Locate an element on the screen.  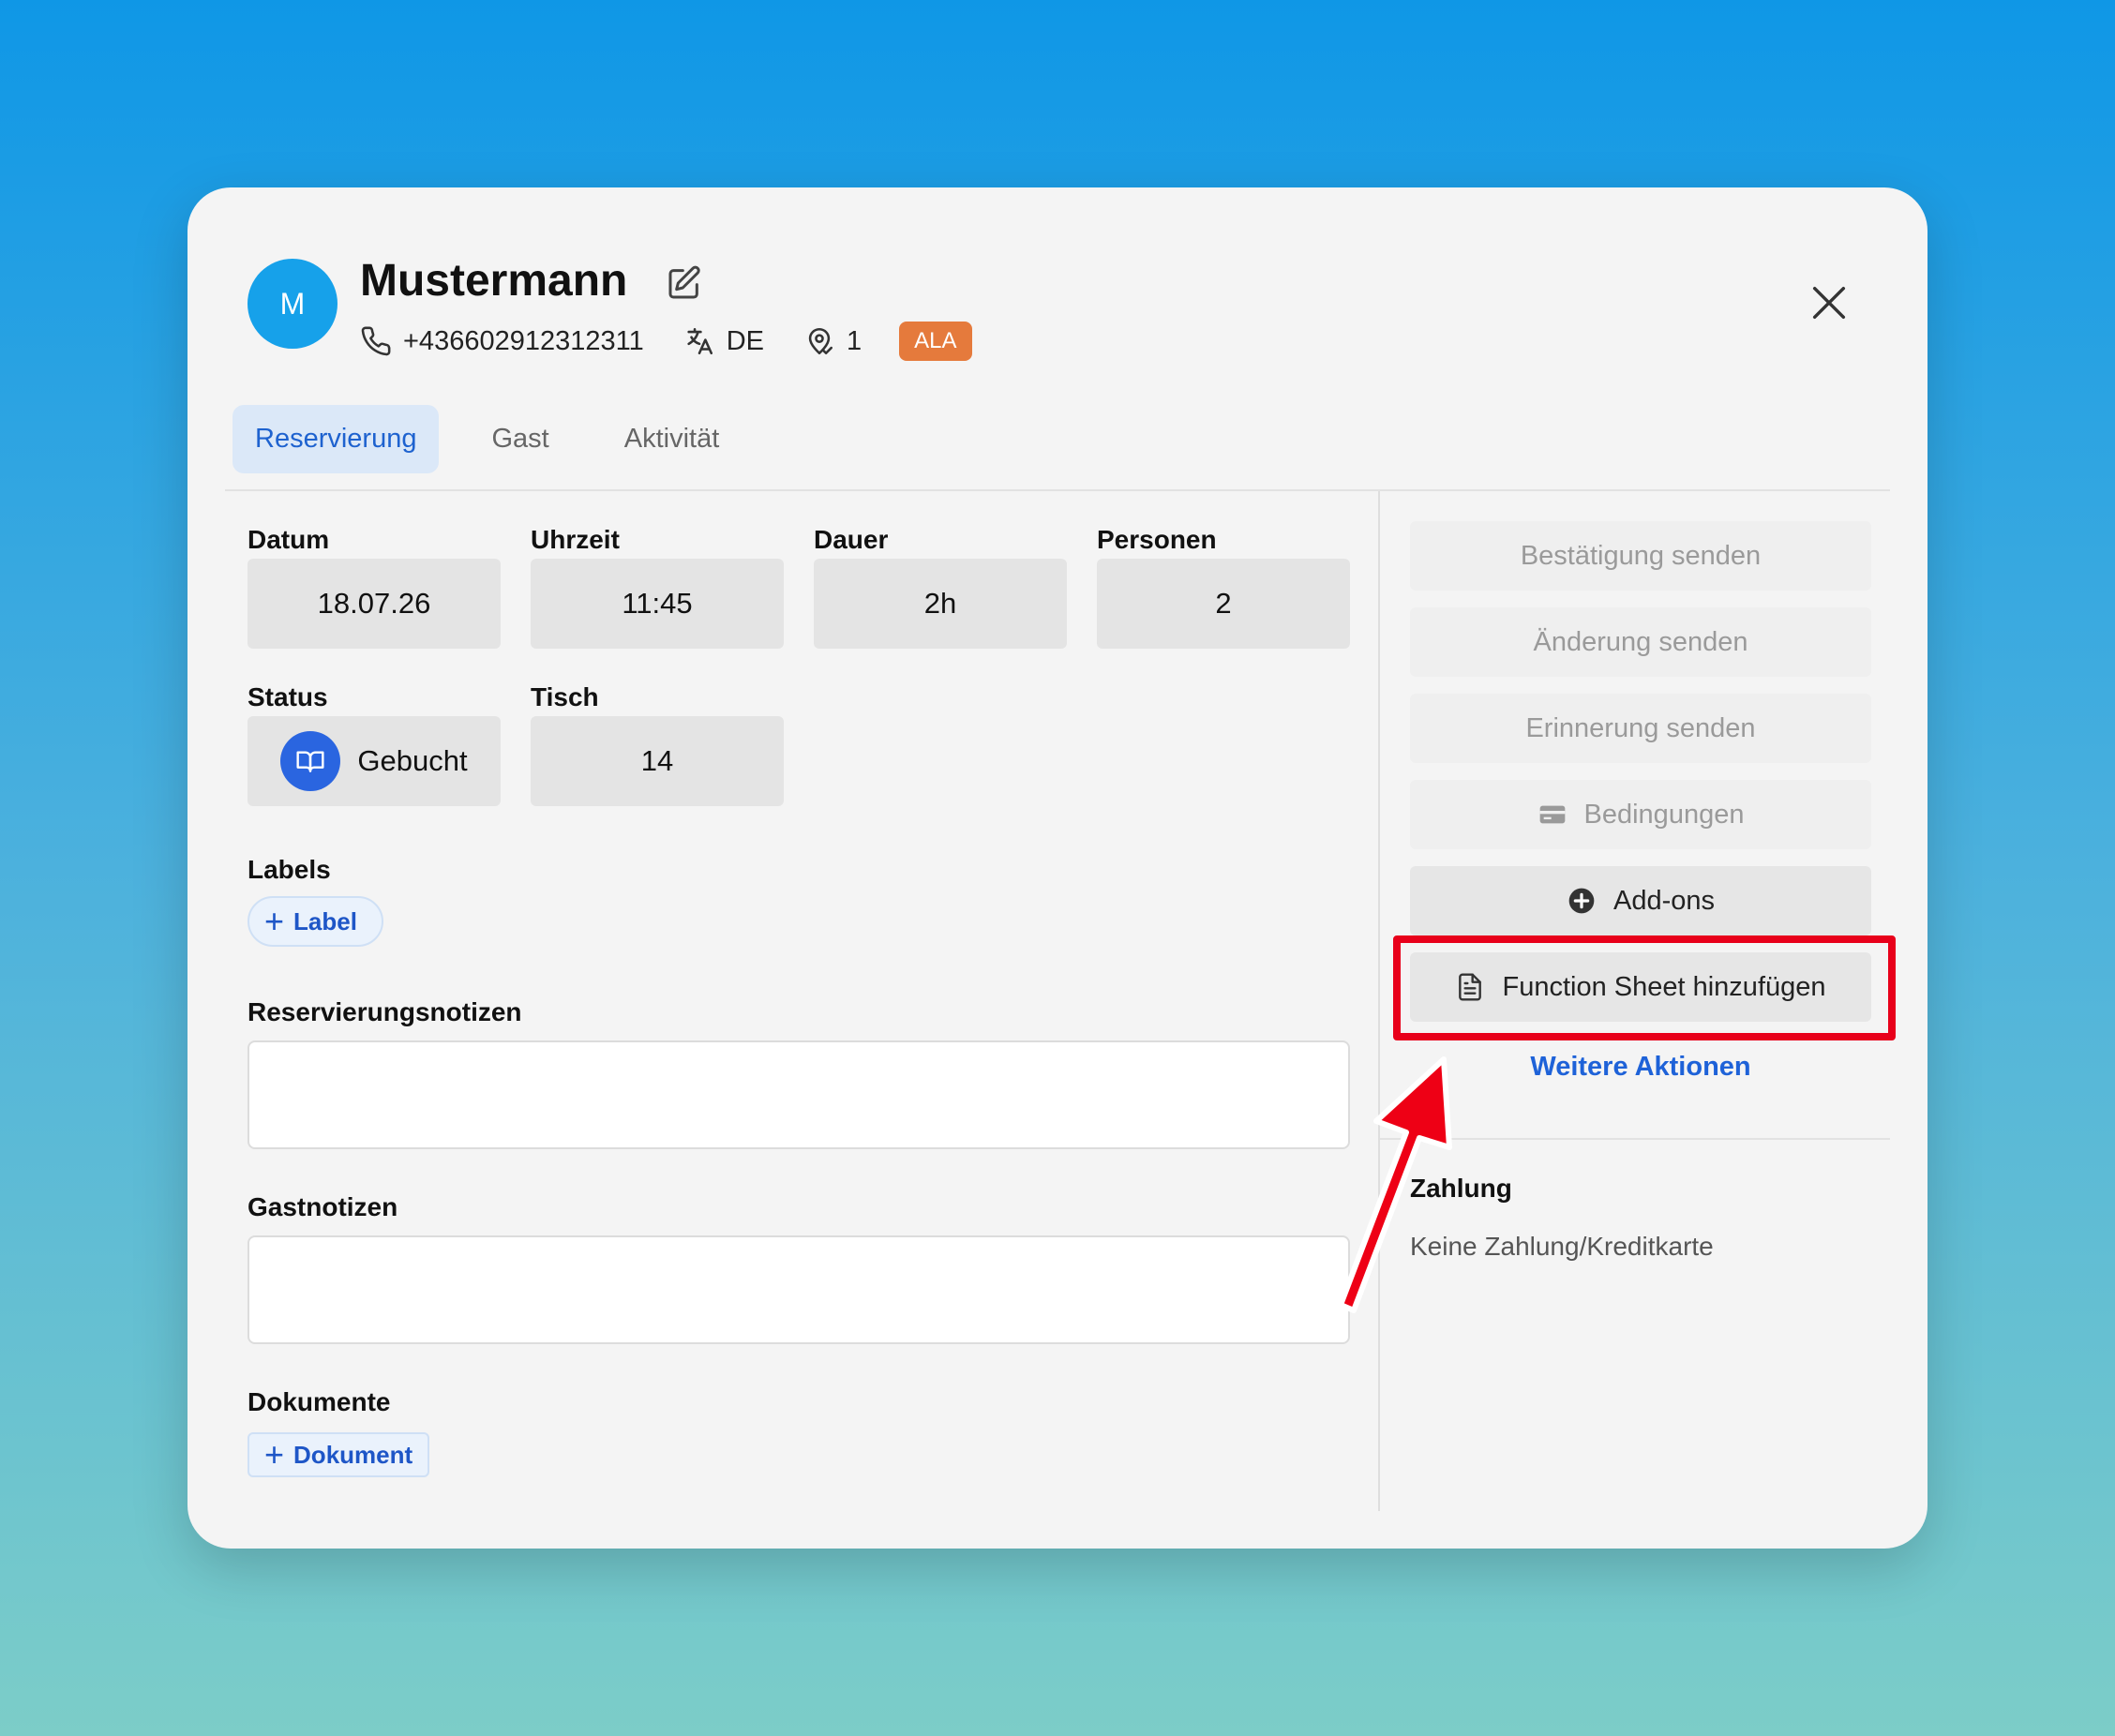
addons-button: Add-ons is located at coordinates (1640, 900).